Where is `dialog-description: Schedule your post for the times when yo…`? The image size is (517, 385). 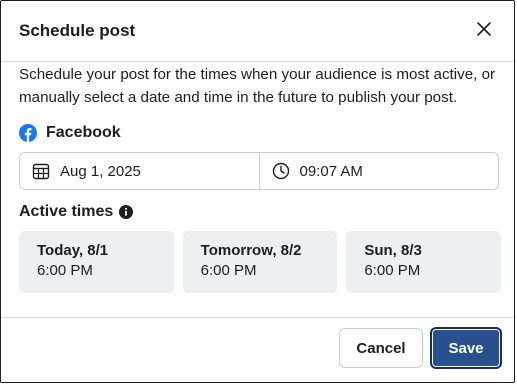
dialog-description: Schedule your post for the times when yo… is located at coordinates (257, 86).